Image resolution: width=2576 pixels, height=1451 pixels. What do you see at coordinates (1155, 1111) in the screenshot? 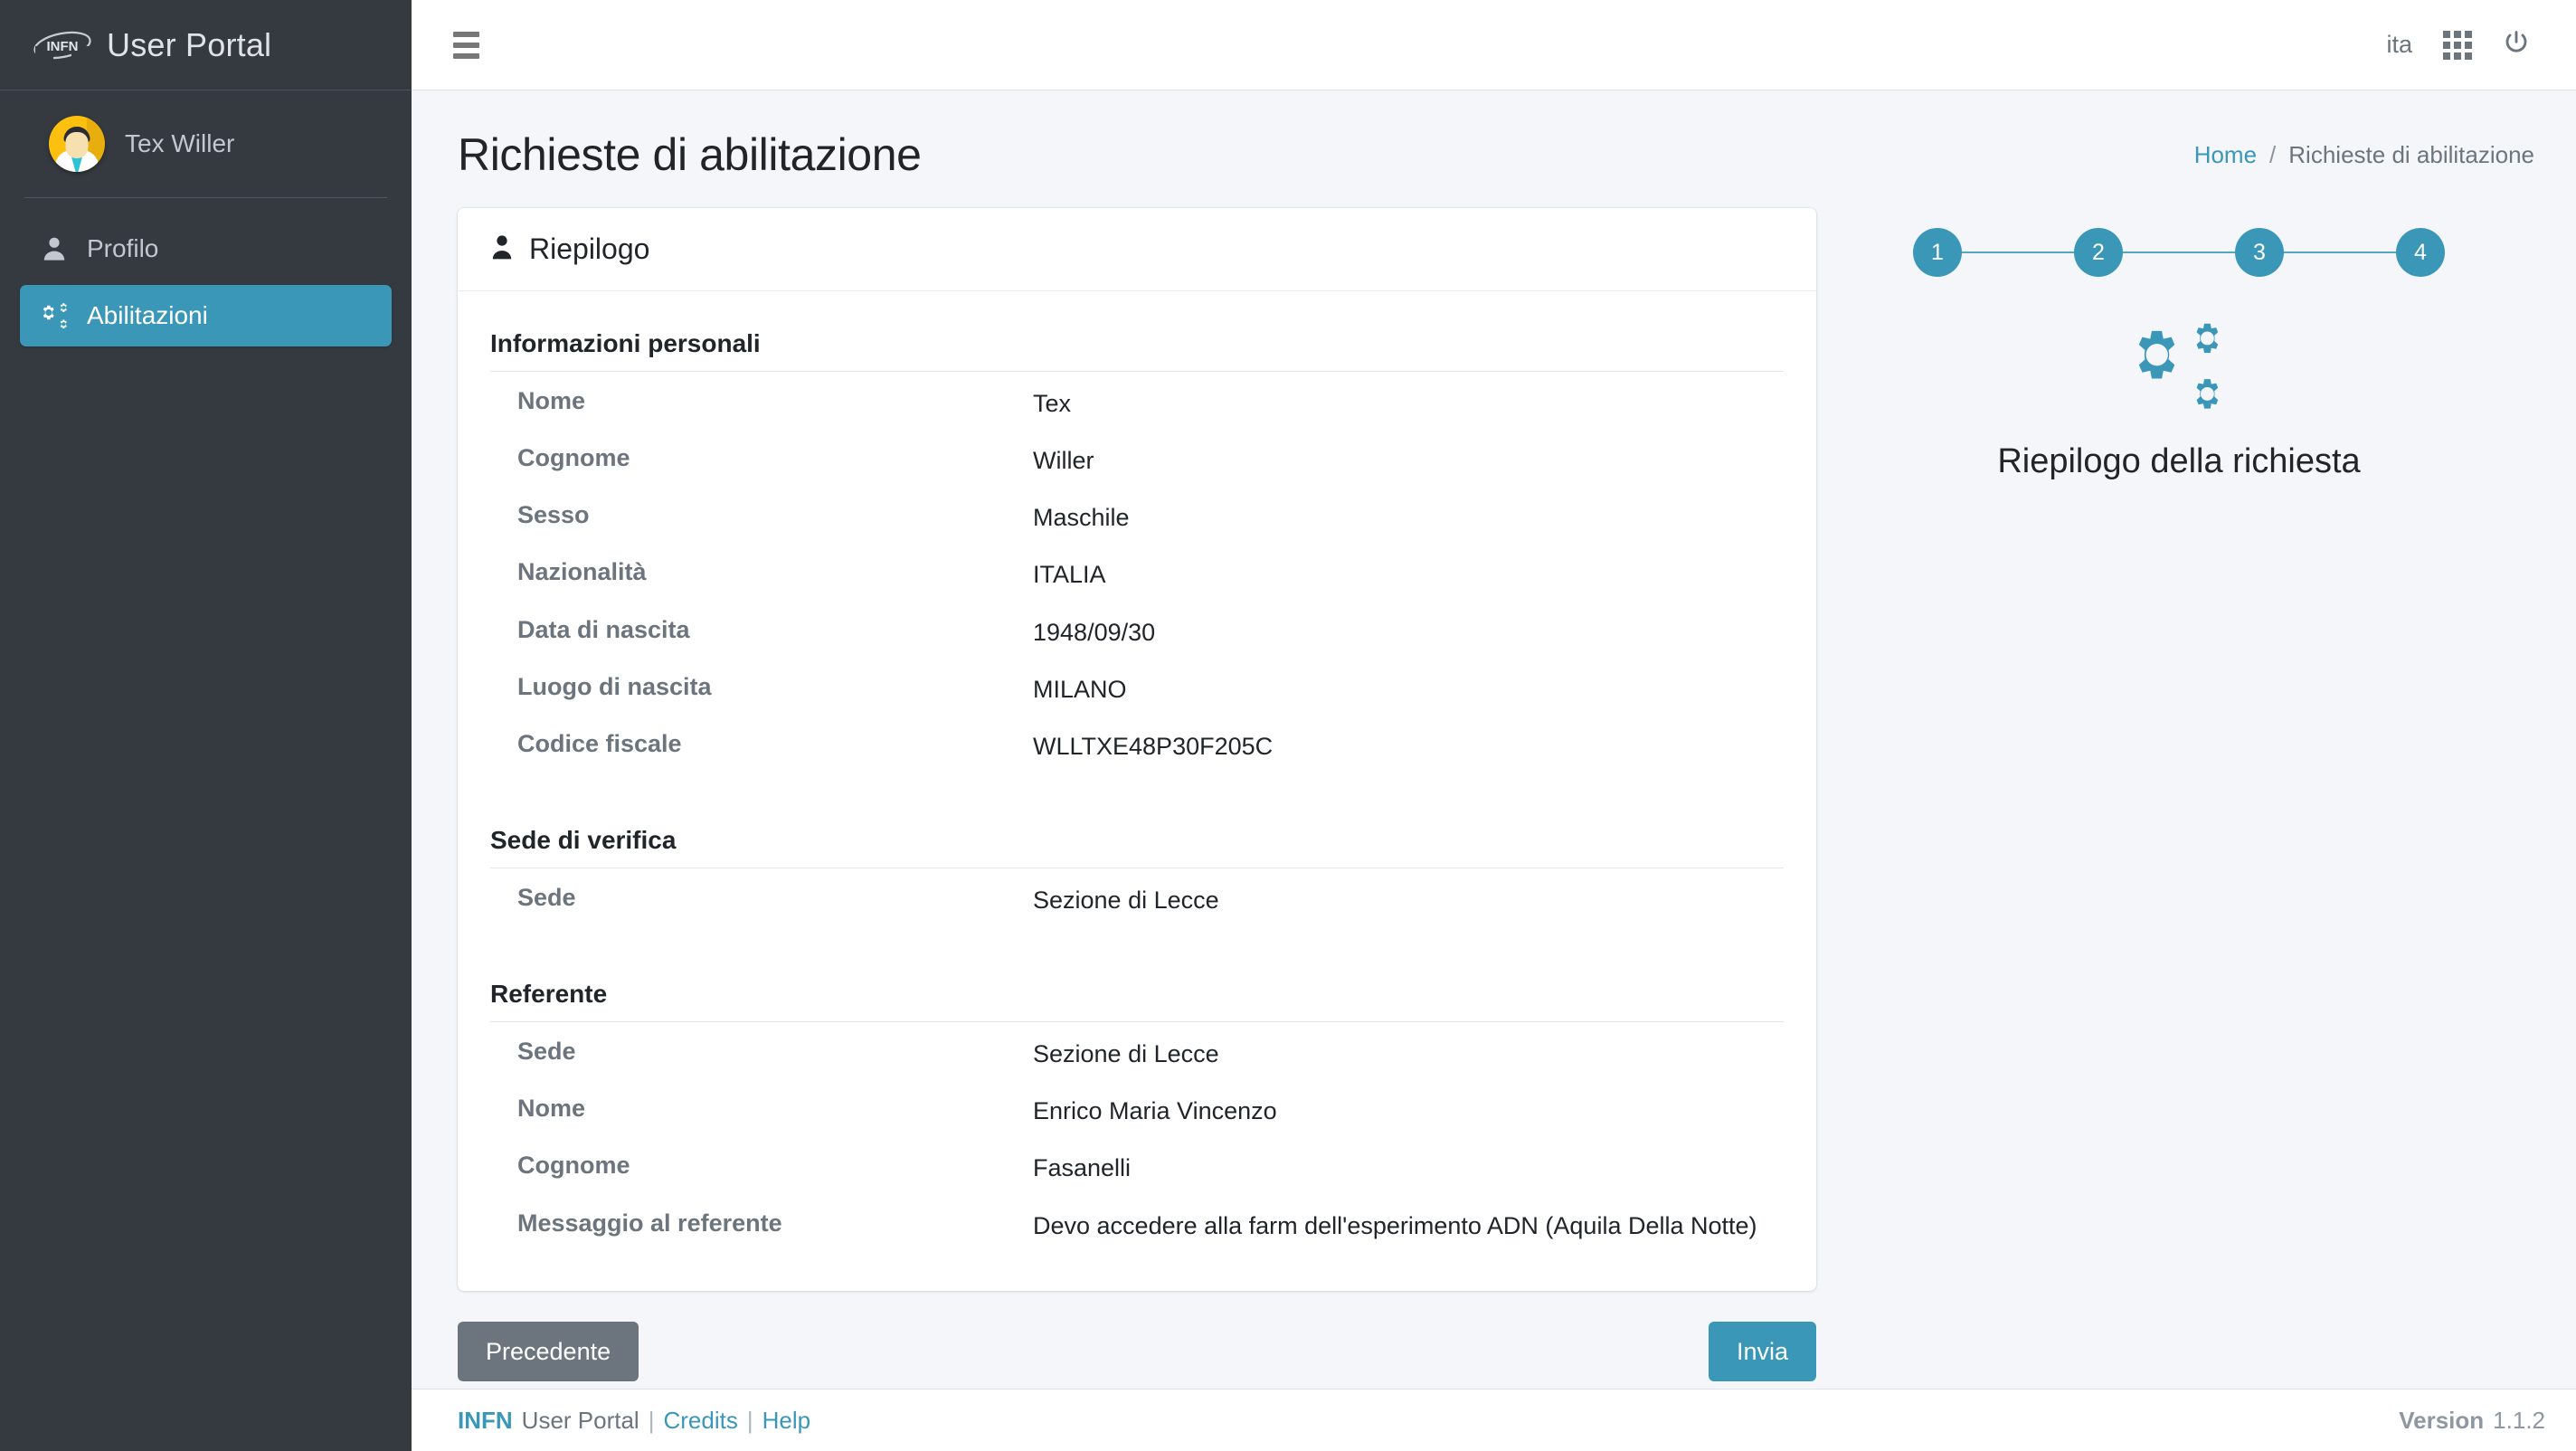
I see `row-value: Enrico Maria Vincenzo` at bounding box center [1155, 1111].